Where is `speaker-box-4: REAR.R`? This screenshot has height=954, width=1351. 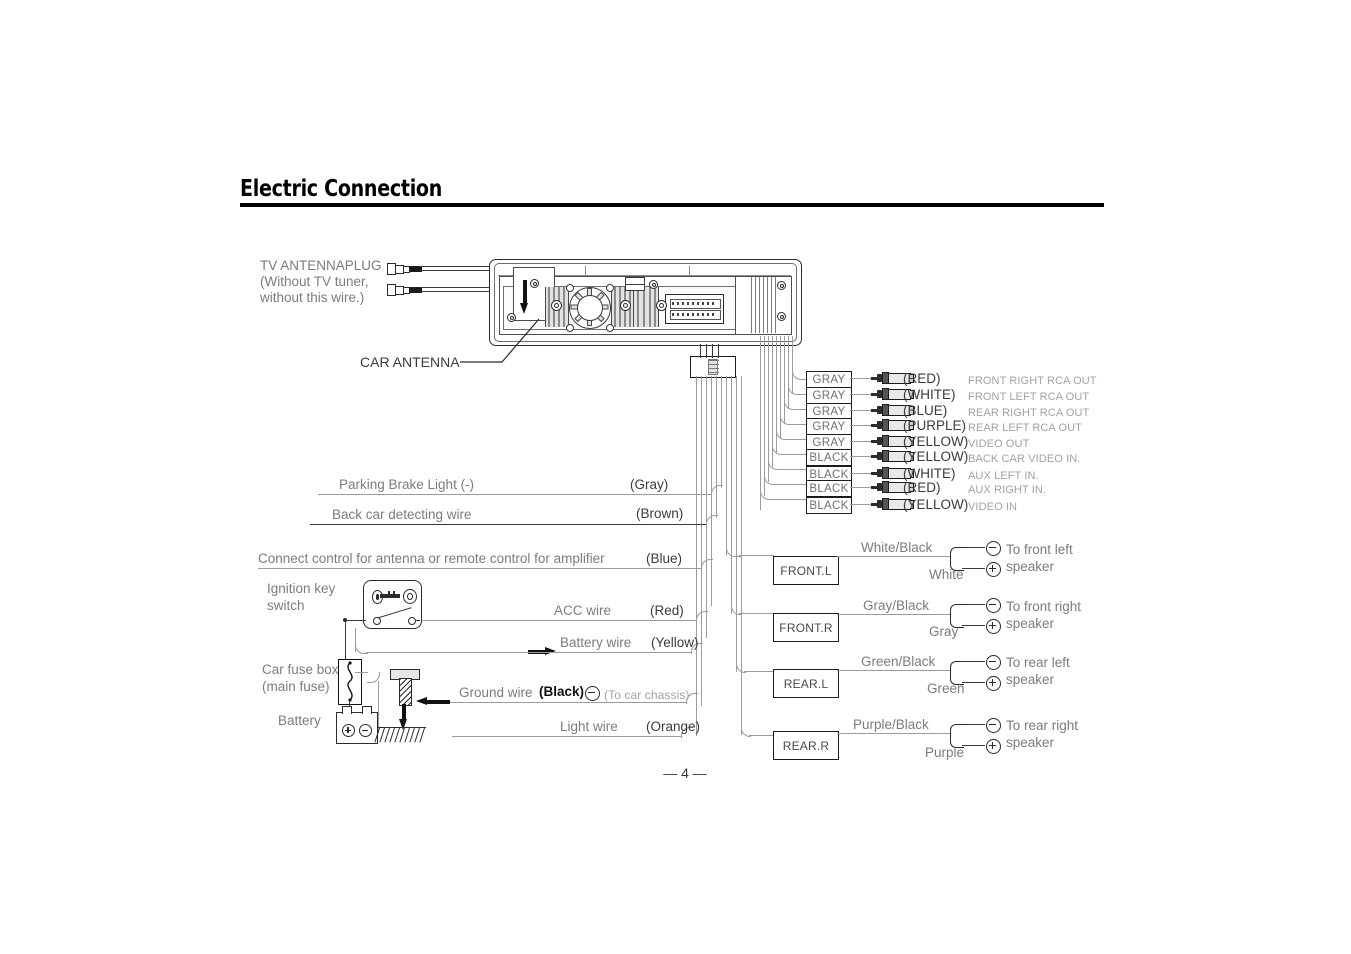
speaker-box-4: REAR.R is located at coordinates (806, 745).